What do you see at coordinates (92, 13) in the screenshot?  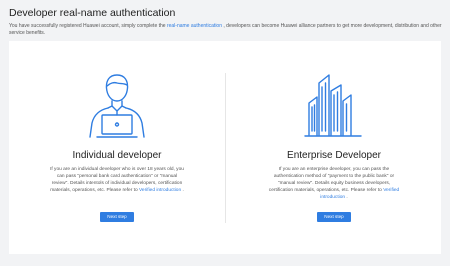 I see `page-title: Developer real-name authentication` at bounding box center [92, 13].